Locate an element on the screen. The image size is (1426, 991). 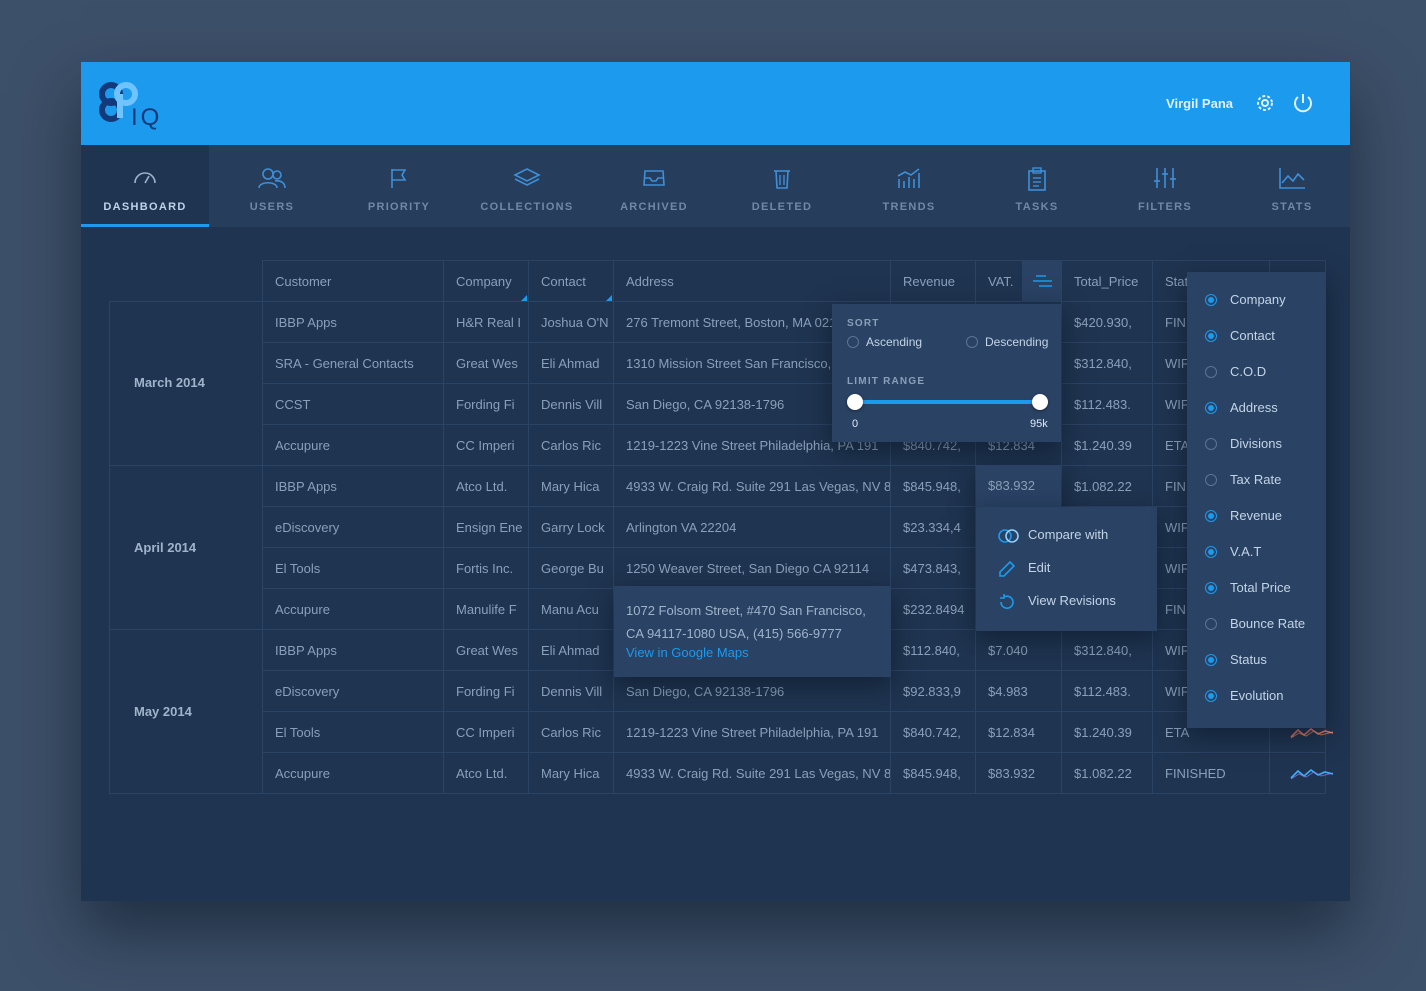
nav-label: USERS is located at coordinates (272, 207).